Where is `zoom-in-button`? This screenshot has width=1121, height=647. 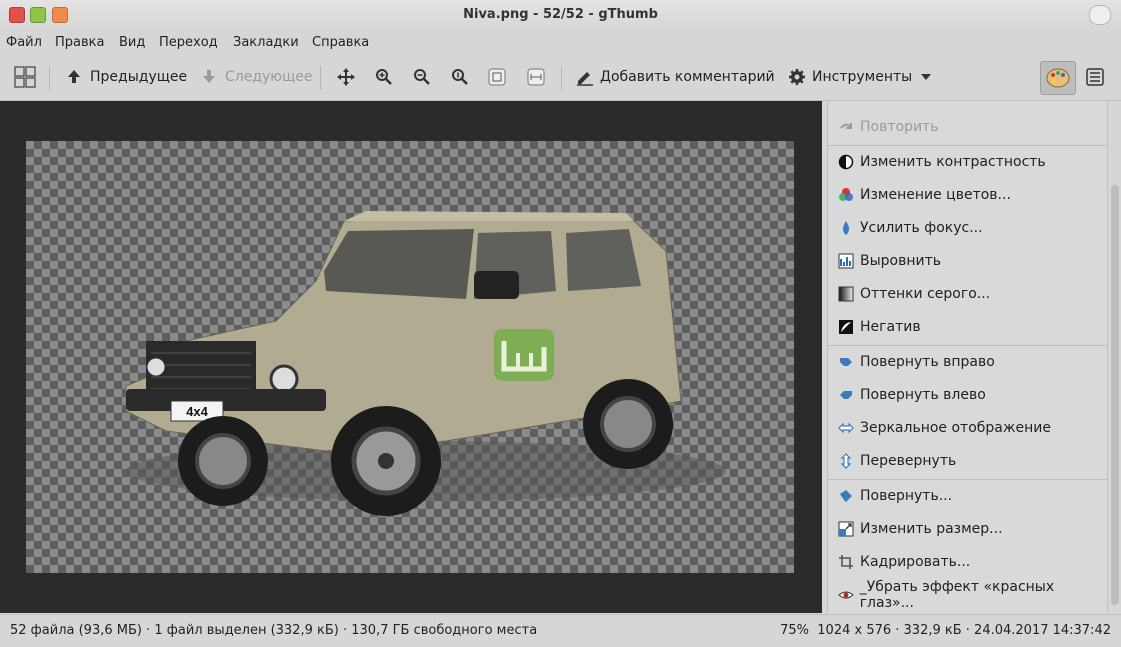
zoom-in-button is located at coordinates (384, 77).